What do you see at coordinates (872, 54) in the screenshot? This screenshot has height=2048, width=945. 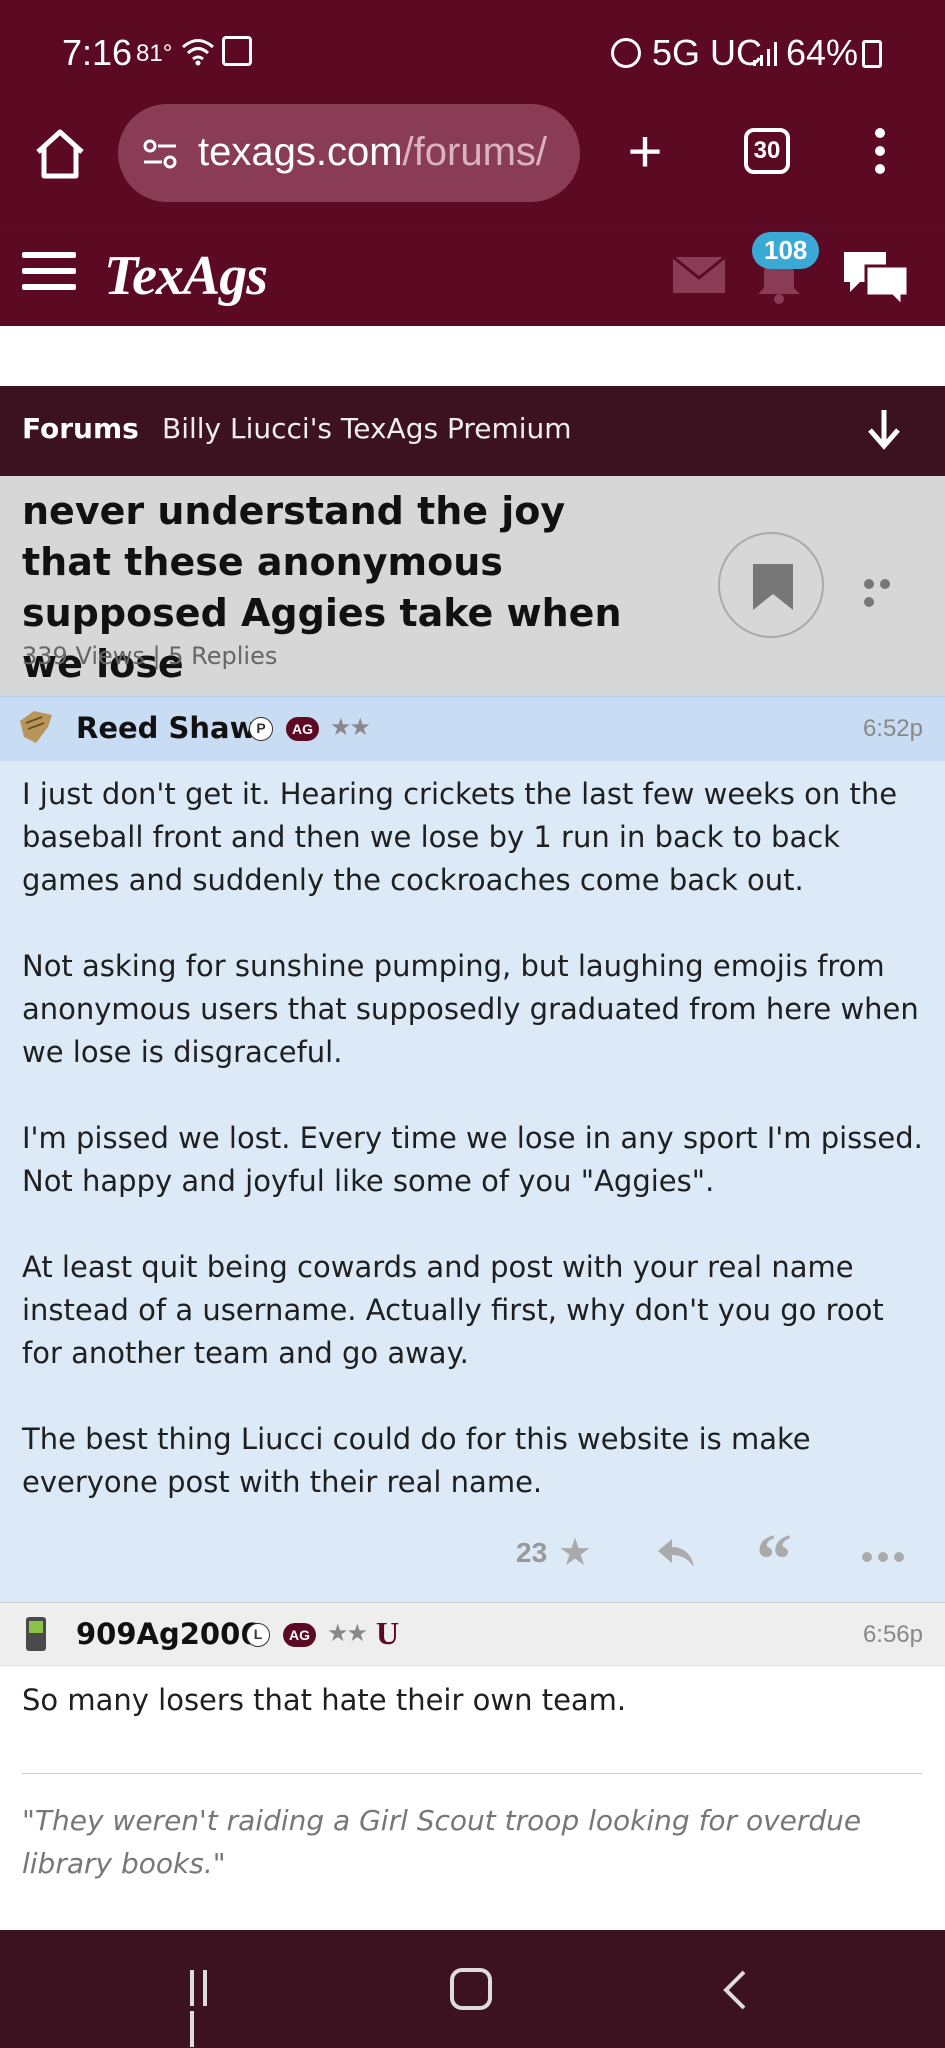 I see `battery-icon` at bounding box center [872, 54].